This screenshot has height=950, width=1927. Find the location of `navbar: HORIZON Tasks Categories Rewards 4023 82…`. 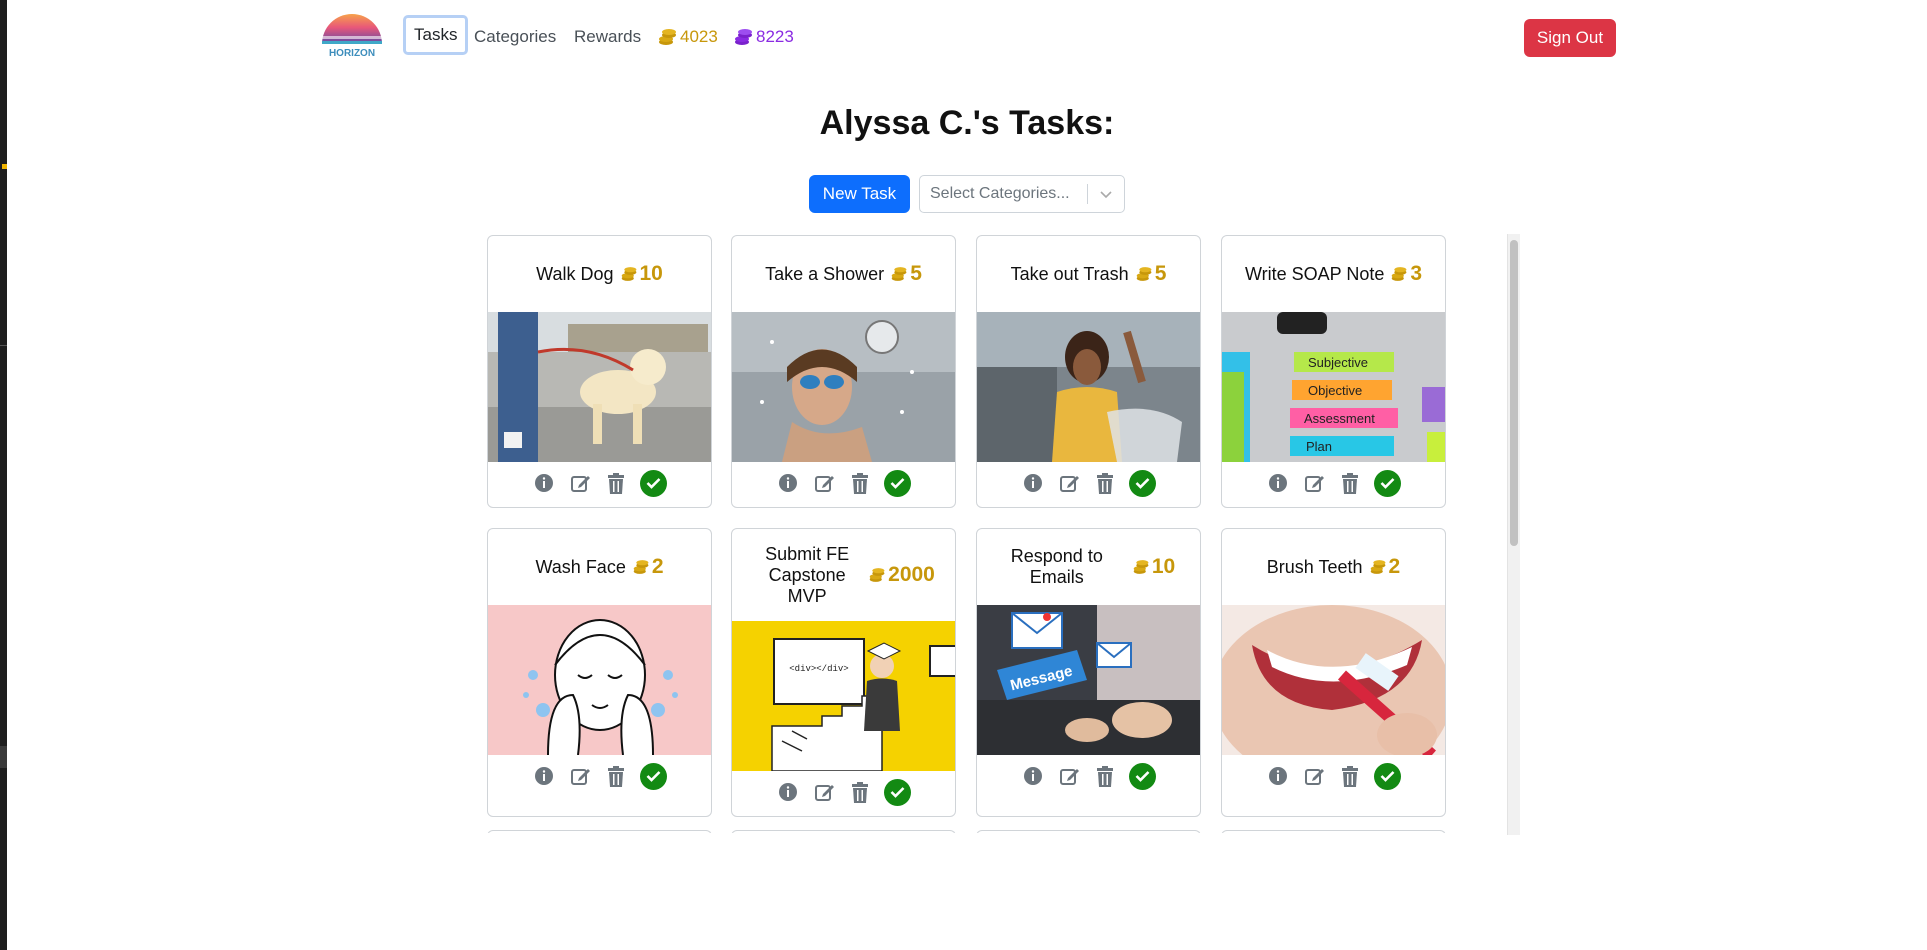

navbar: HORIZON Tasks Categories Rewards 4023 82… is located at coordinates (963, 38).